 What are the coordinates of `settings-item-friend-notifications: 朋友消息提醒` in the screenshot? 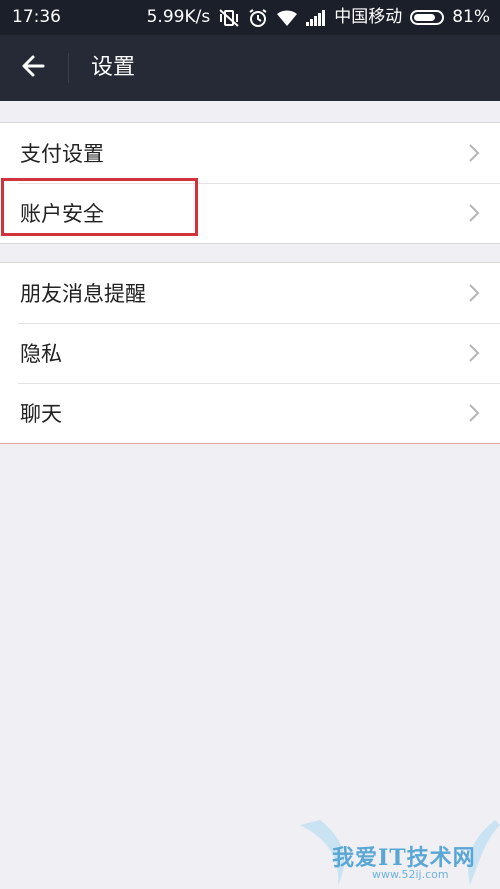 It's located at (250, 293).